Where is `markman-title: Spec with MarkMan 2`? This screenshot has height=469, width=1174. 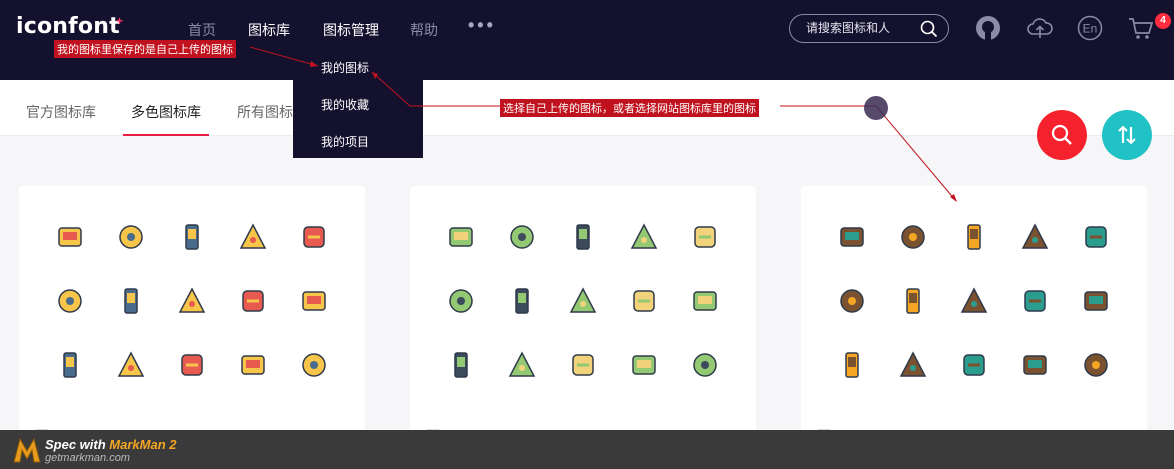
markman-title: Spec with MarkMan 2 is located at coordinates (111, 444).